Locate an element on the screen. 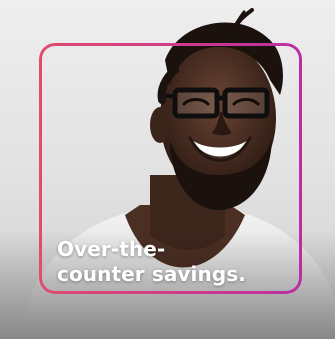  headline-line-2: counter savings. is located at coordinates (151, 274).